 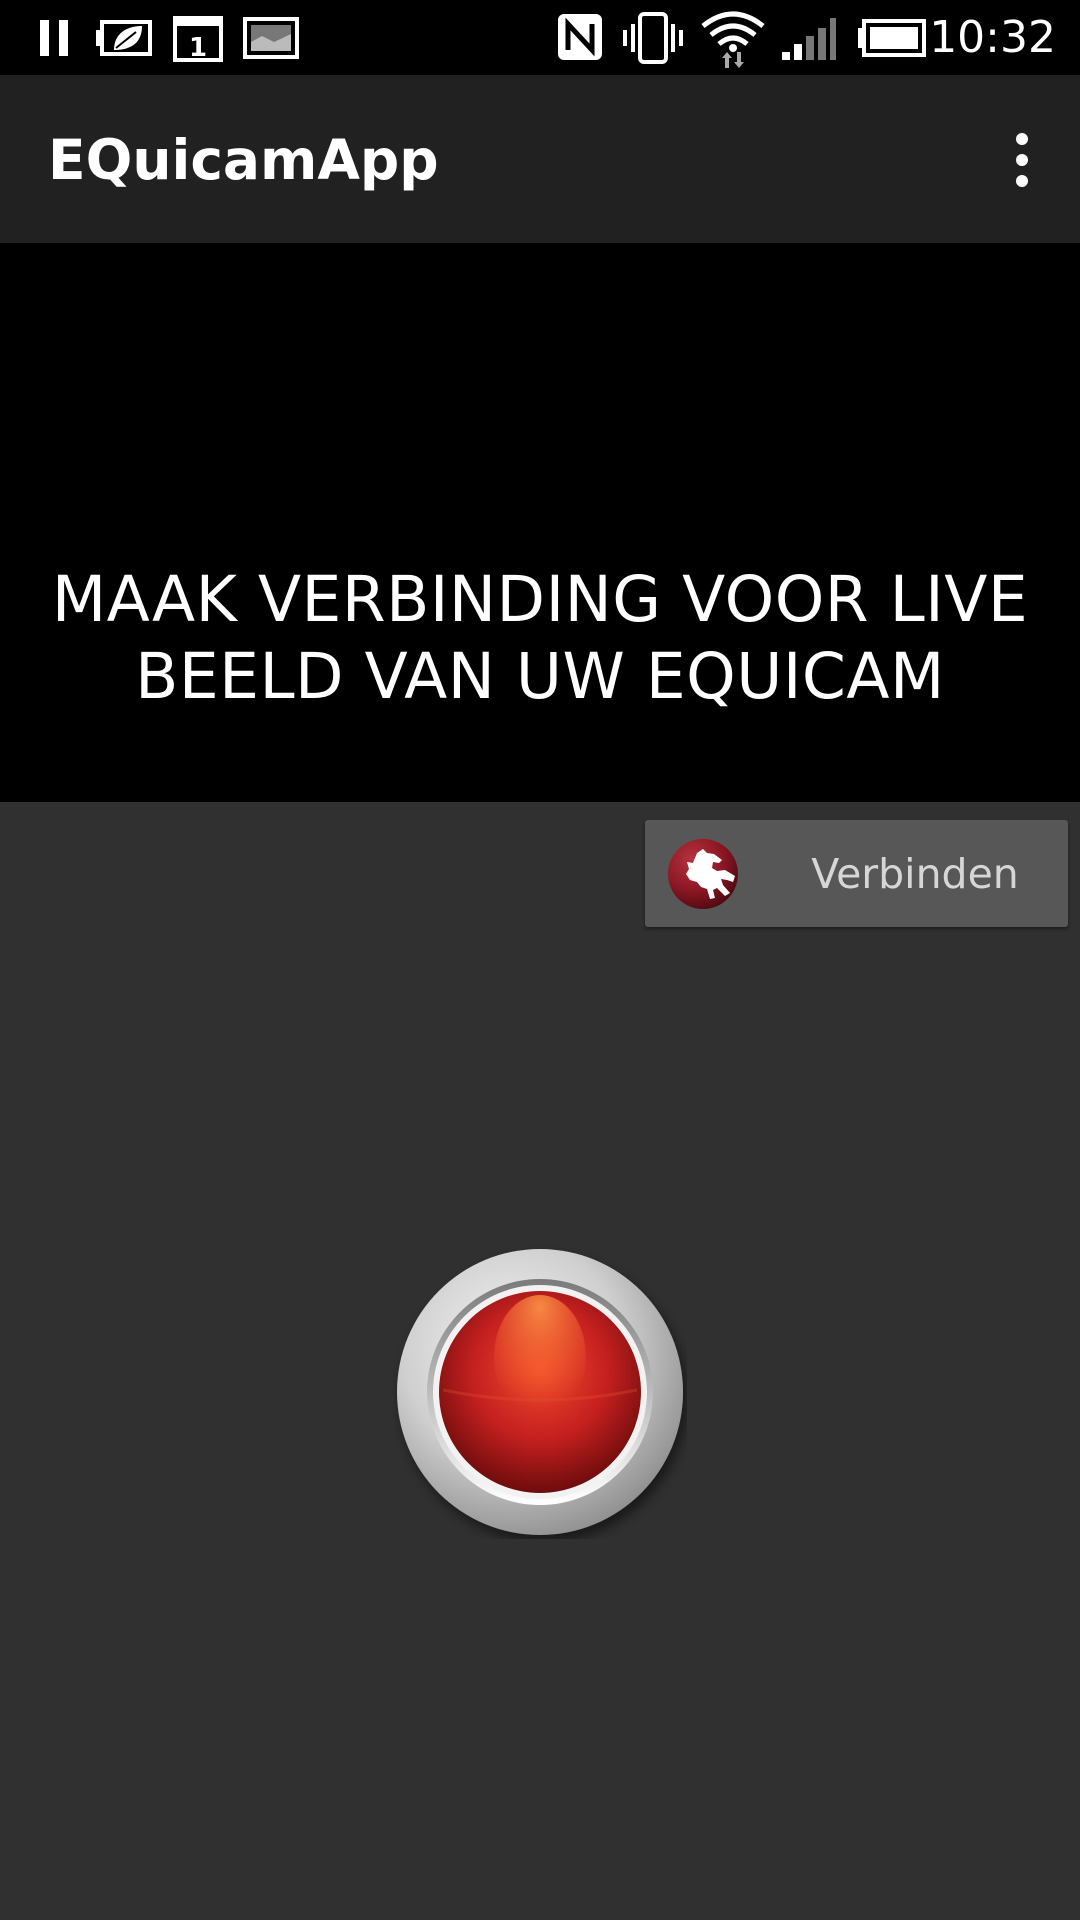 What do you see at coordinates (198, 48) in the screenshot?
I see `calendar-day: 1` at bounding box center [198, 48].